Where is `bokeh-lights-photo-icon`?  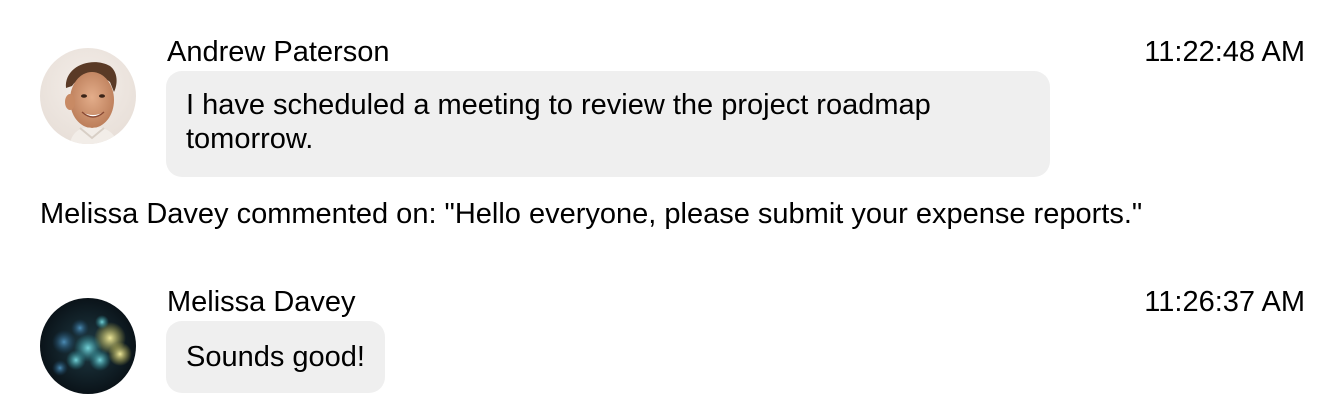 bokeh-lights-photo-icon is located at coordinates (88, 346).